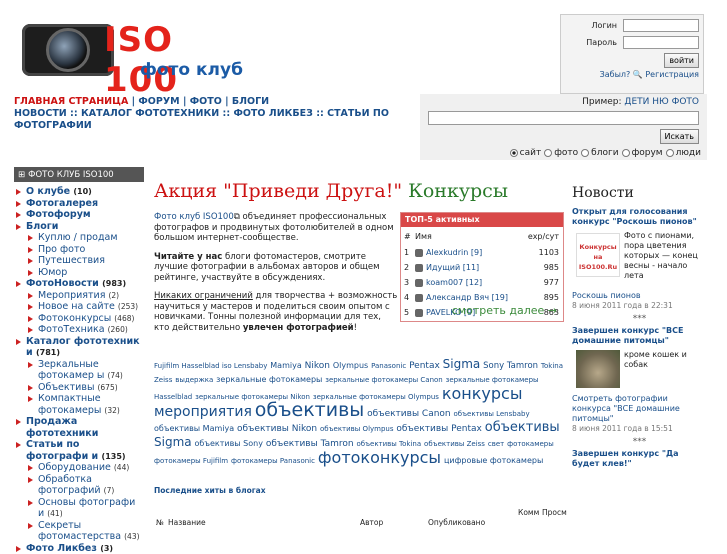 The image size is (727, 554). What do you see at coordinates (526, 153) in the screenshot?
I see `scope-site: сайт` at bounding box center [526, 153].